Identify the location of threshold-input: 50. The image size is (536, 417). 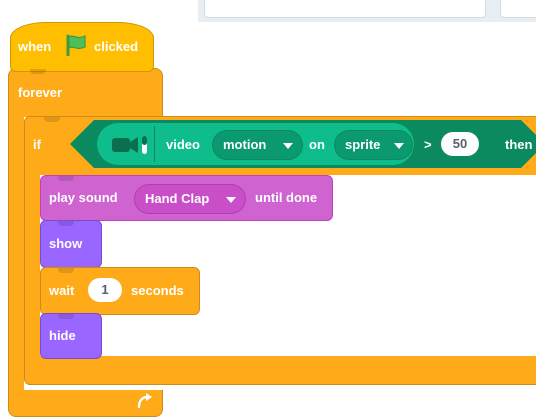
(460, 144).